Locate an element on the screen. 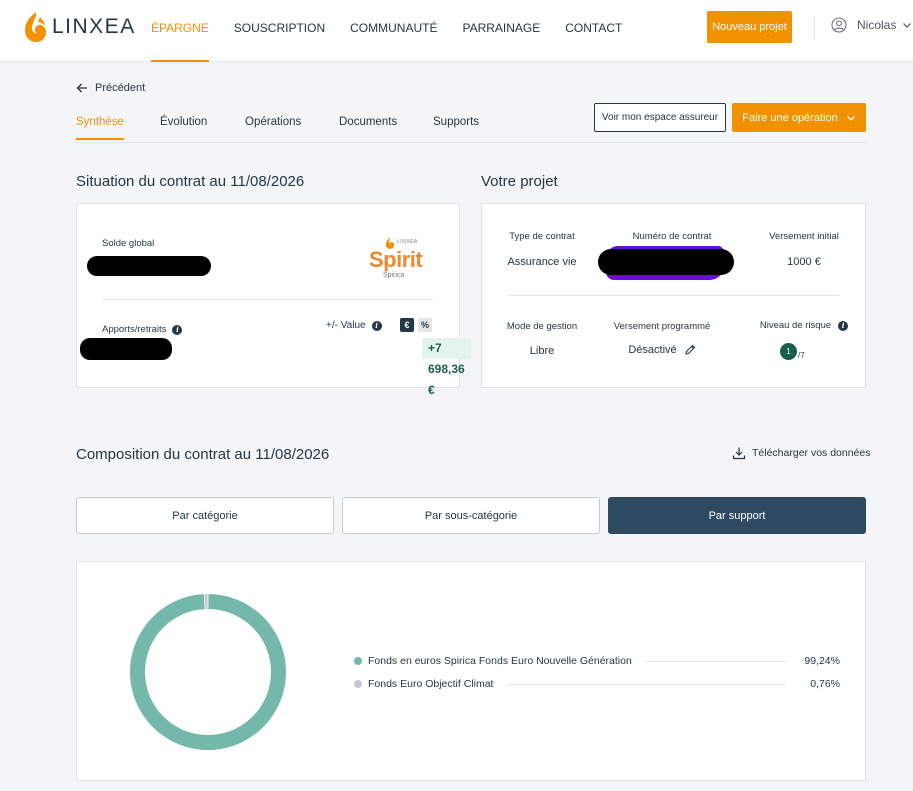 The height and width of the screenshot is (791, 913). back-link: Précédent is located at coordinates (110, 88).